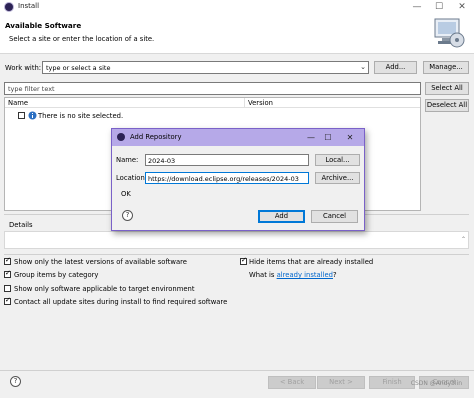 This screenshot has height=398, width=474. What do you see at coordinates (162, 161) in the screenshot?
I see `name-field-value: 2024-03` at bounding box center [162, 161].